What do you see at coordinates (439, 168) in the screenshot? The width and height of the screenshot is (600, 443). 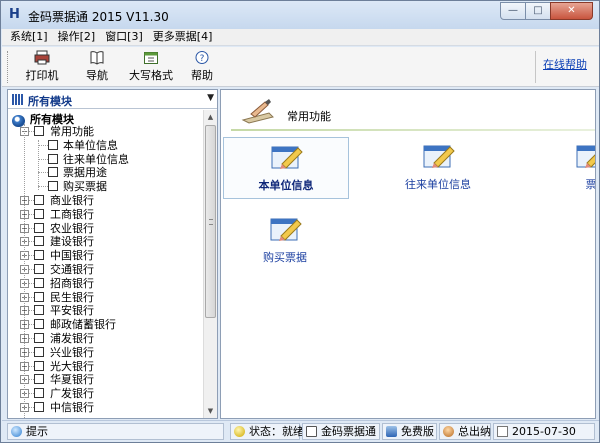 I see `function-tile: 往来单位信息` at bounding box center [439, 168].